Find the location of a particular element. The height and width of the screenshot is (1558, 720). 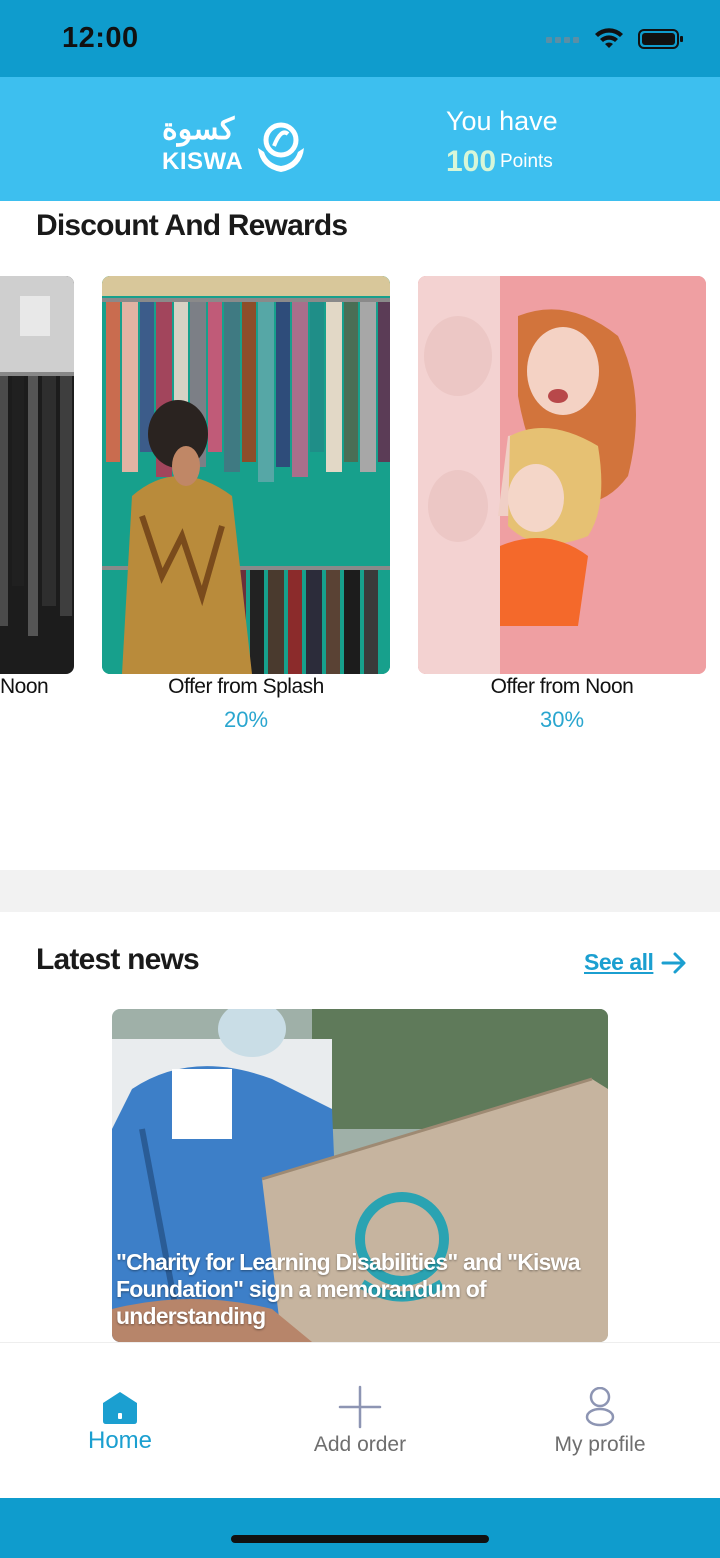

home-indicator-area is located at coordinates (360, 1528).